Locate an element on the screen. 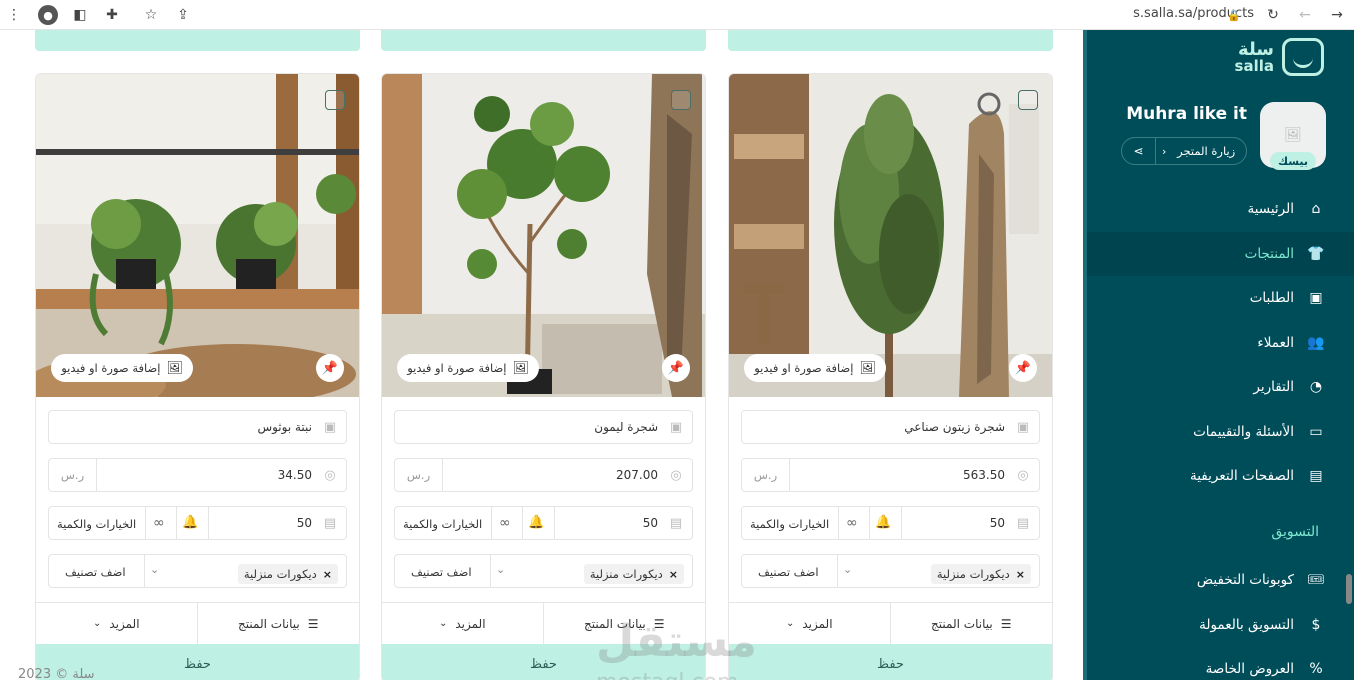  sidebar-item-affiliate: التسويق بالعمولة $ is located at coordinates (1220, 625).